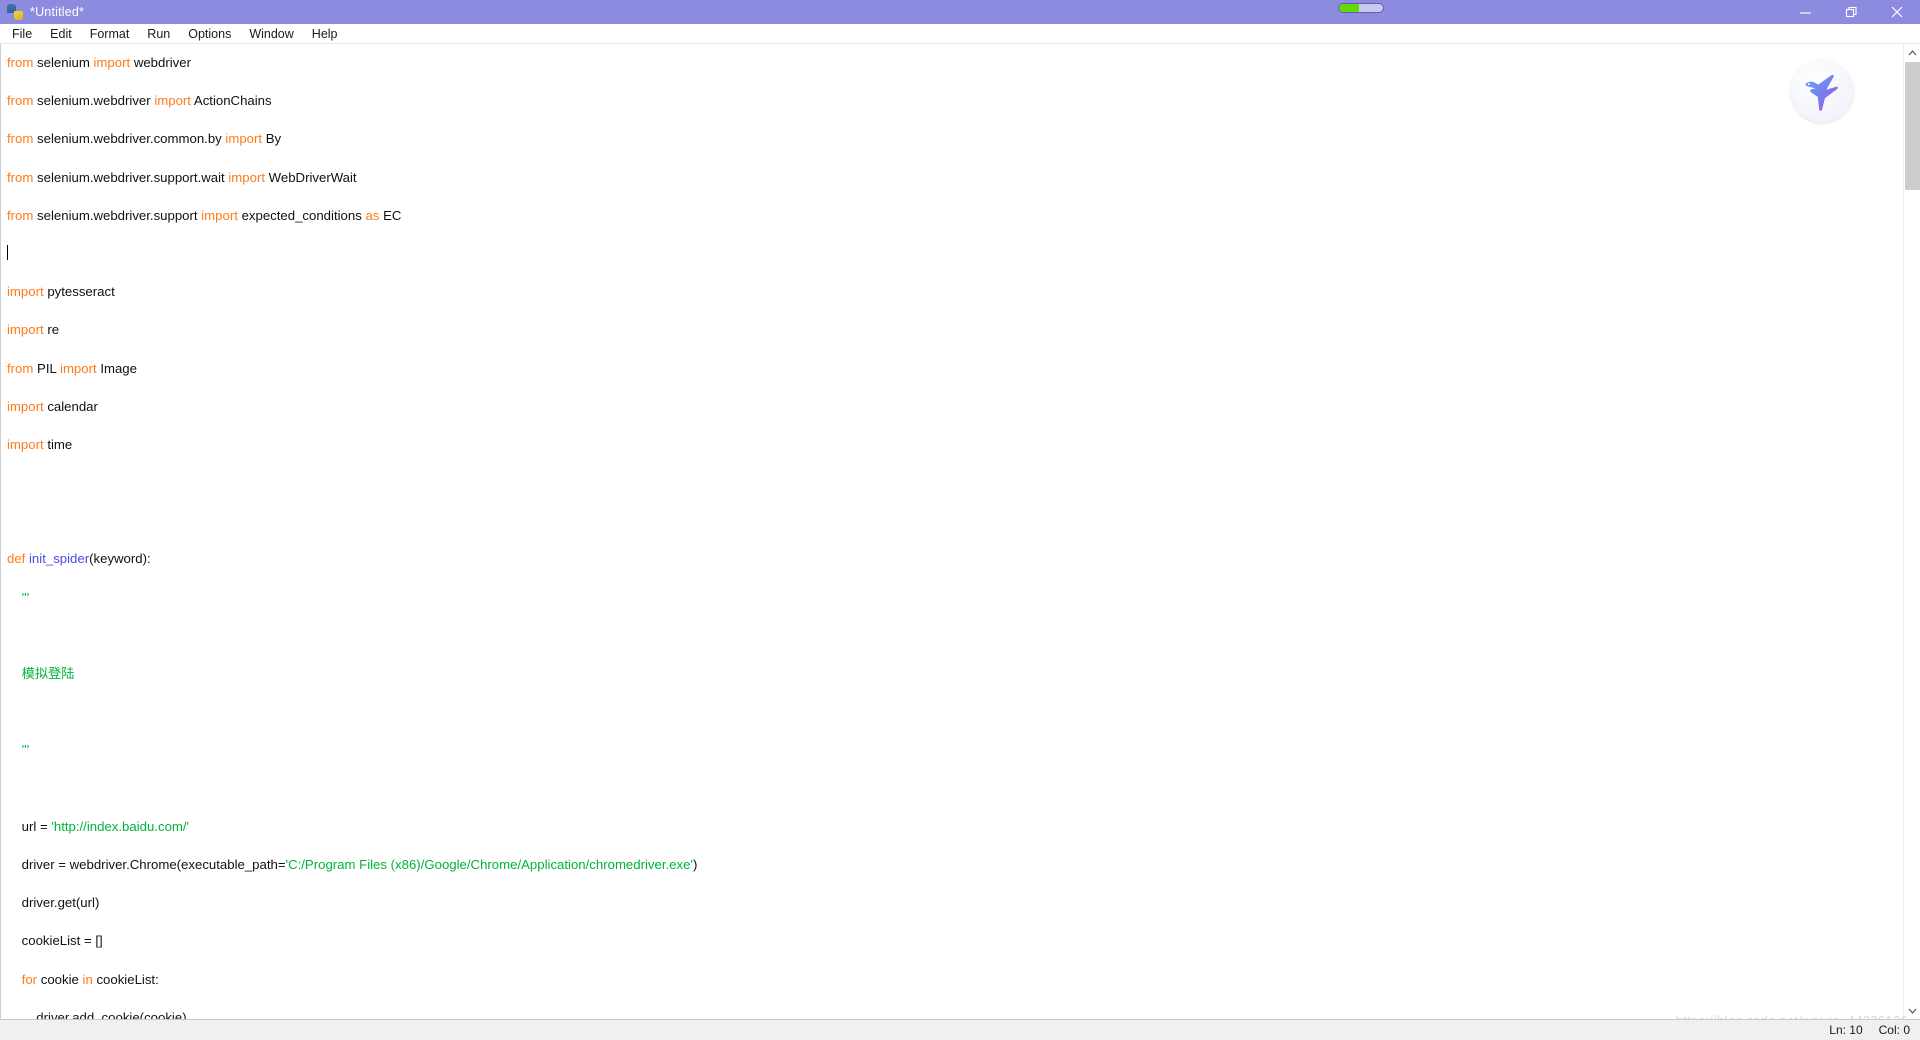 Image resolution: width=1920 pixels, height=1040 pixels. Describe the element at coordinates (960, 292) in the screenshot. I see `code-line: import pytesseract` at that location.